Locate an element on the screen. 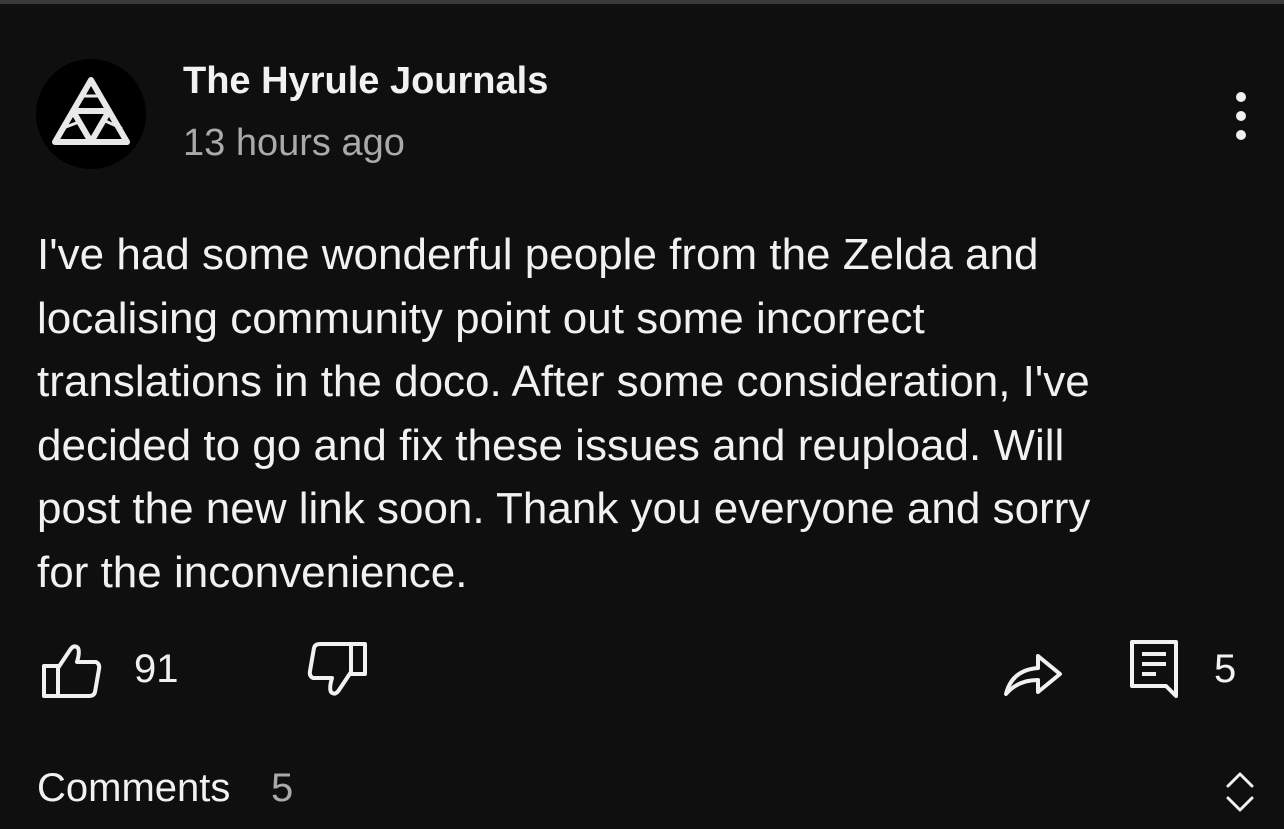 The image size is (1284, 829). more-options-button is located at coordinates (1241, 116).